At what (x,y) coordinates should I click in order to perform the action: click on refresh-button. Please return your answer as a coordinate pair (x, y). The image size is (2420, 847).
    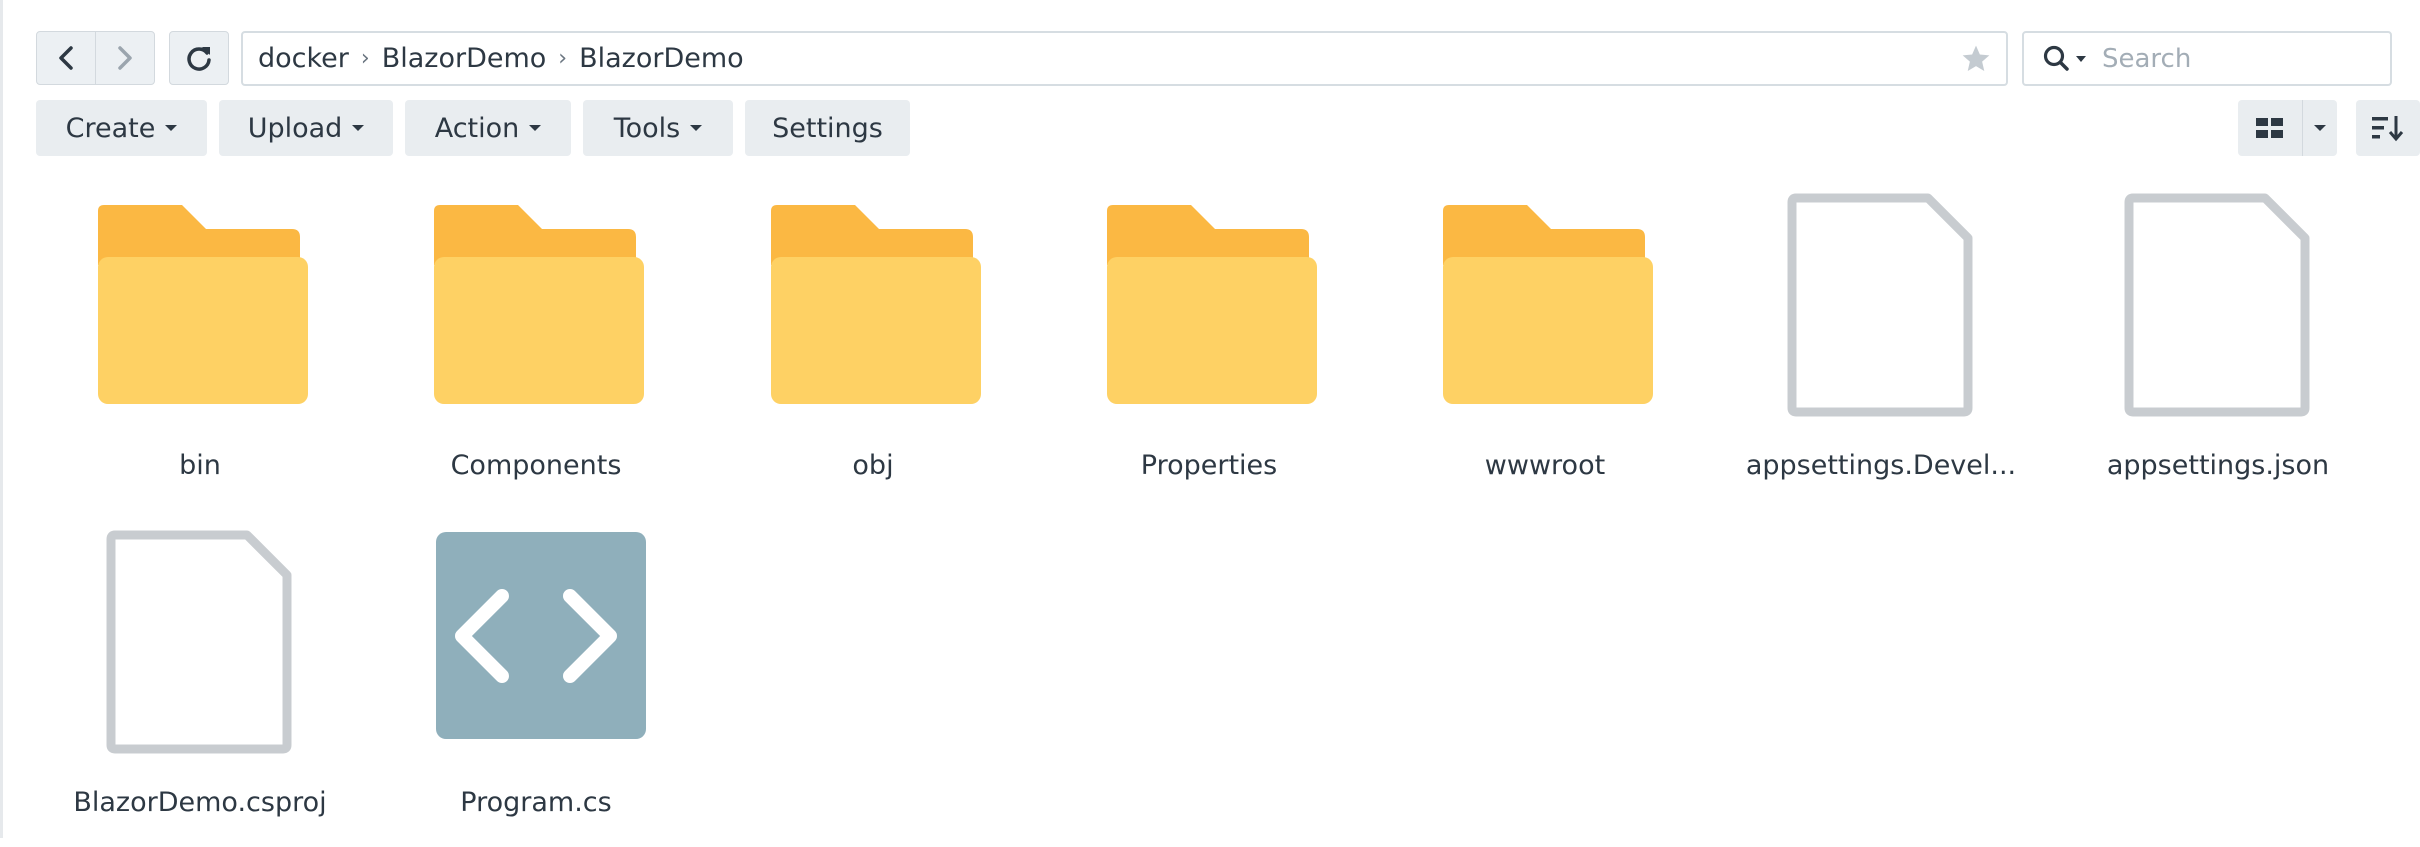
    Looking at the image, I should click on (199, 58).